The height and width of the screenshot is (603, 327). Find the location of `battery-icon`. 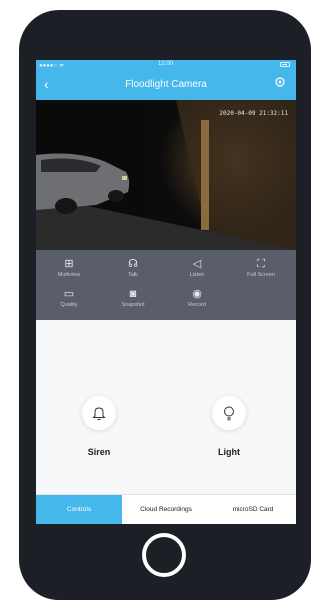

battery-icon is located at coordinates (285, 64).